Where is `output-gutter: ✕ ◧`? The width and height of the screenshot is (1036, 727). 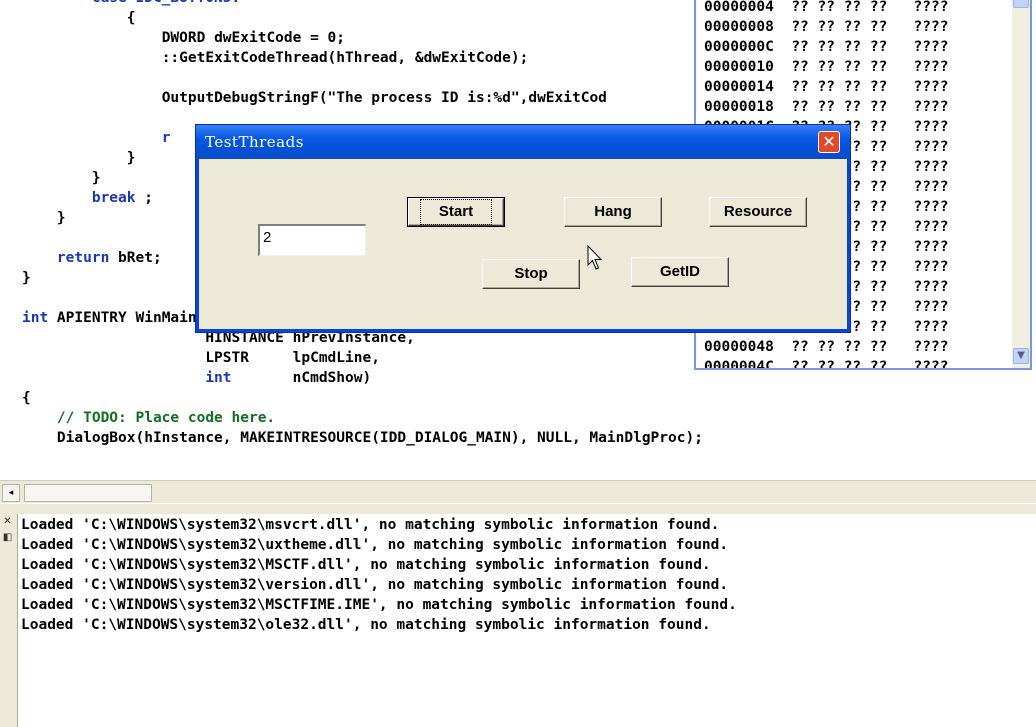
output-gutter: ✕ ◧ is located at coordinates (9, 620).